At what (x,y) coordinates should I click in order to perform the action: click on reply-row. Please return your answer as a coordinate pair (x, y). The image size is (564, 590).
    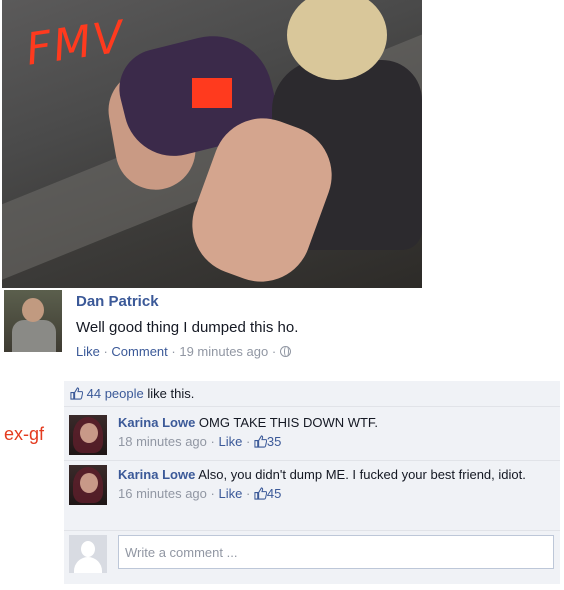
    Looking at the image, I should click on (312, 554).